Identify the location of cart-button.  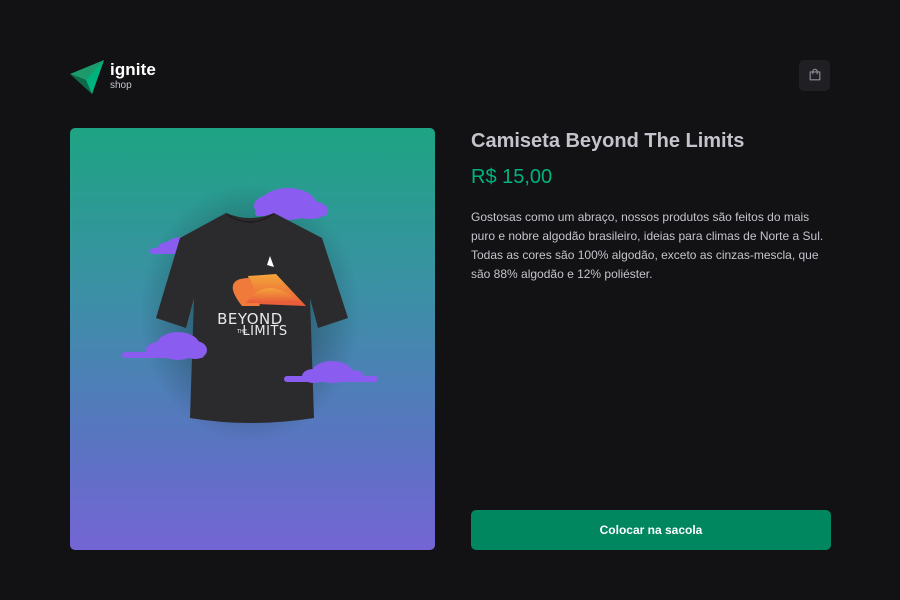
(814, 75).